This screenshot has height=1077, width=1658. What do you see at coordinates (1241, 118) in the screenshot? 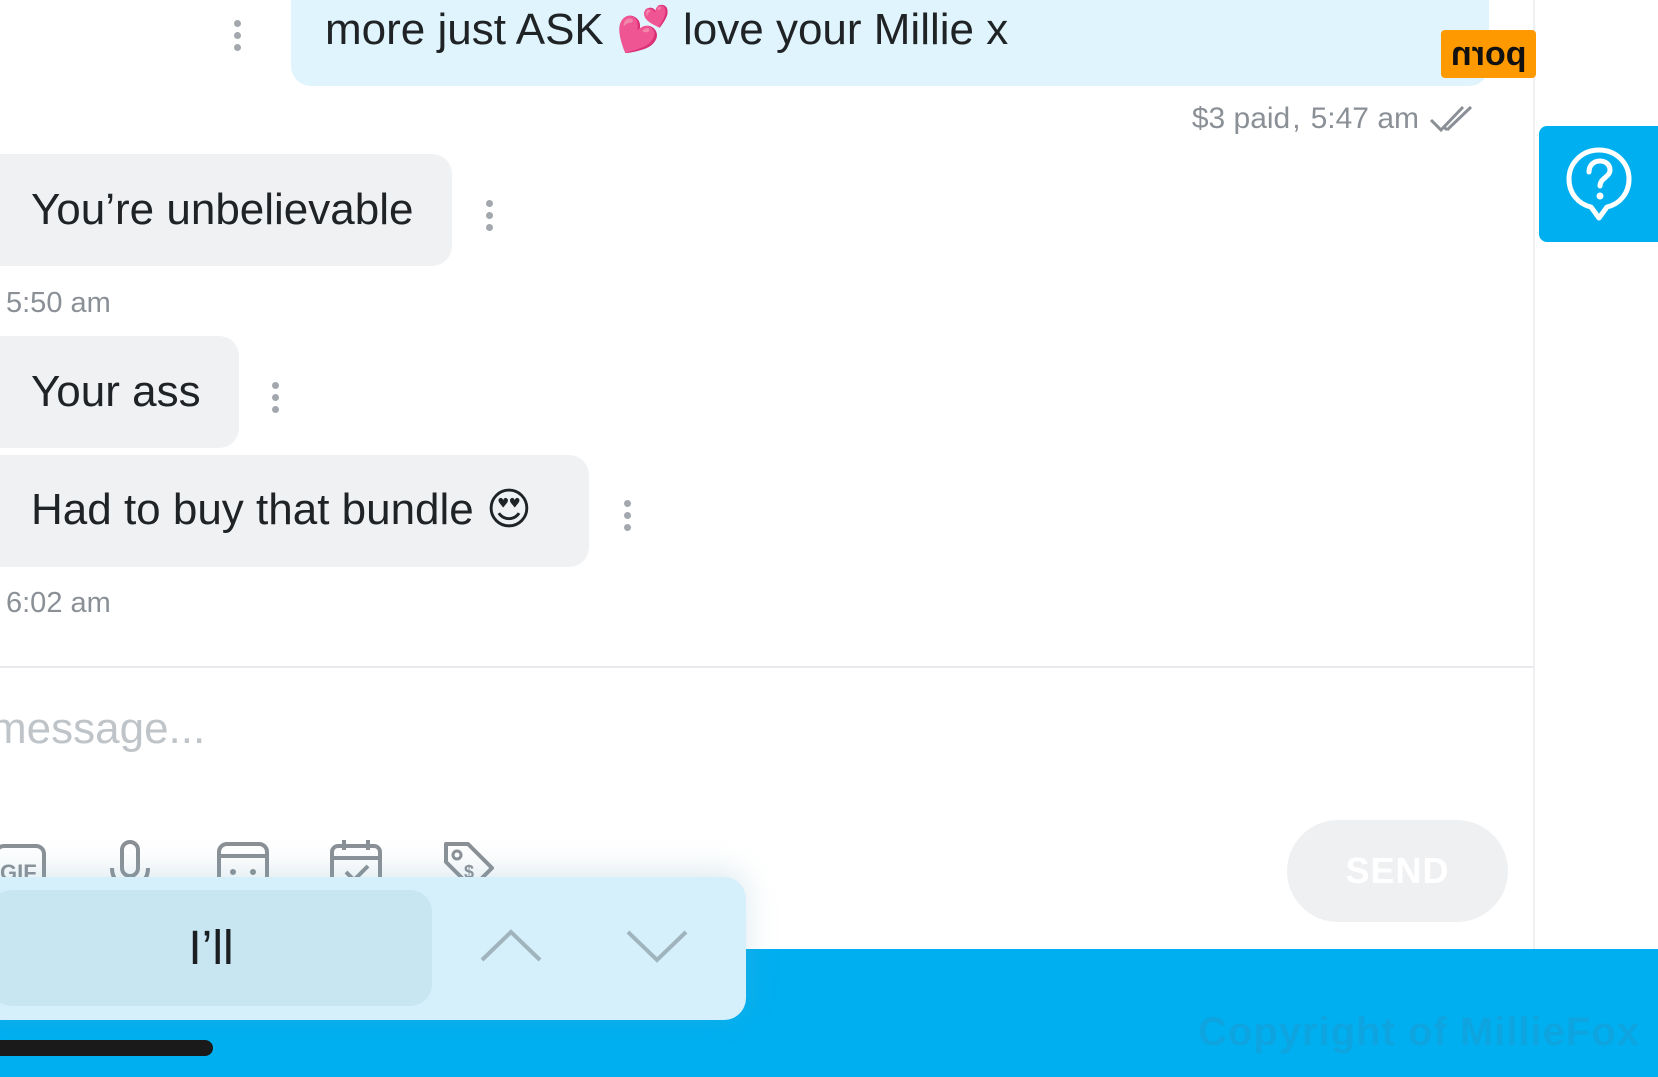
I see `paid-amount: $3 paid` at bounding box center [1241, 118].